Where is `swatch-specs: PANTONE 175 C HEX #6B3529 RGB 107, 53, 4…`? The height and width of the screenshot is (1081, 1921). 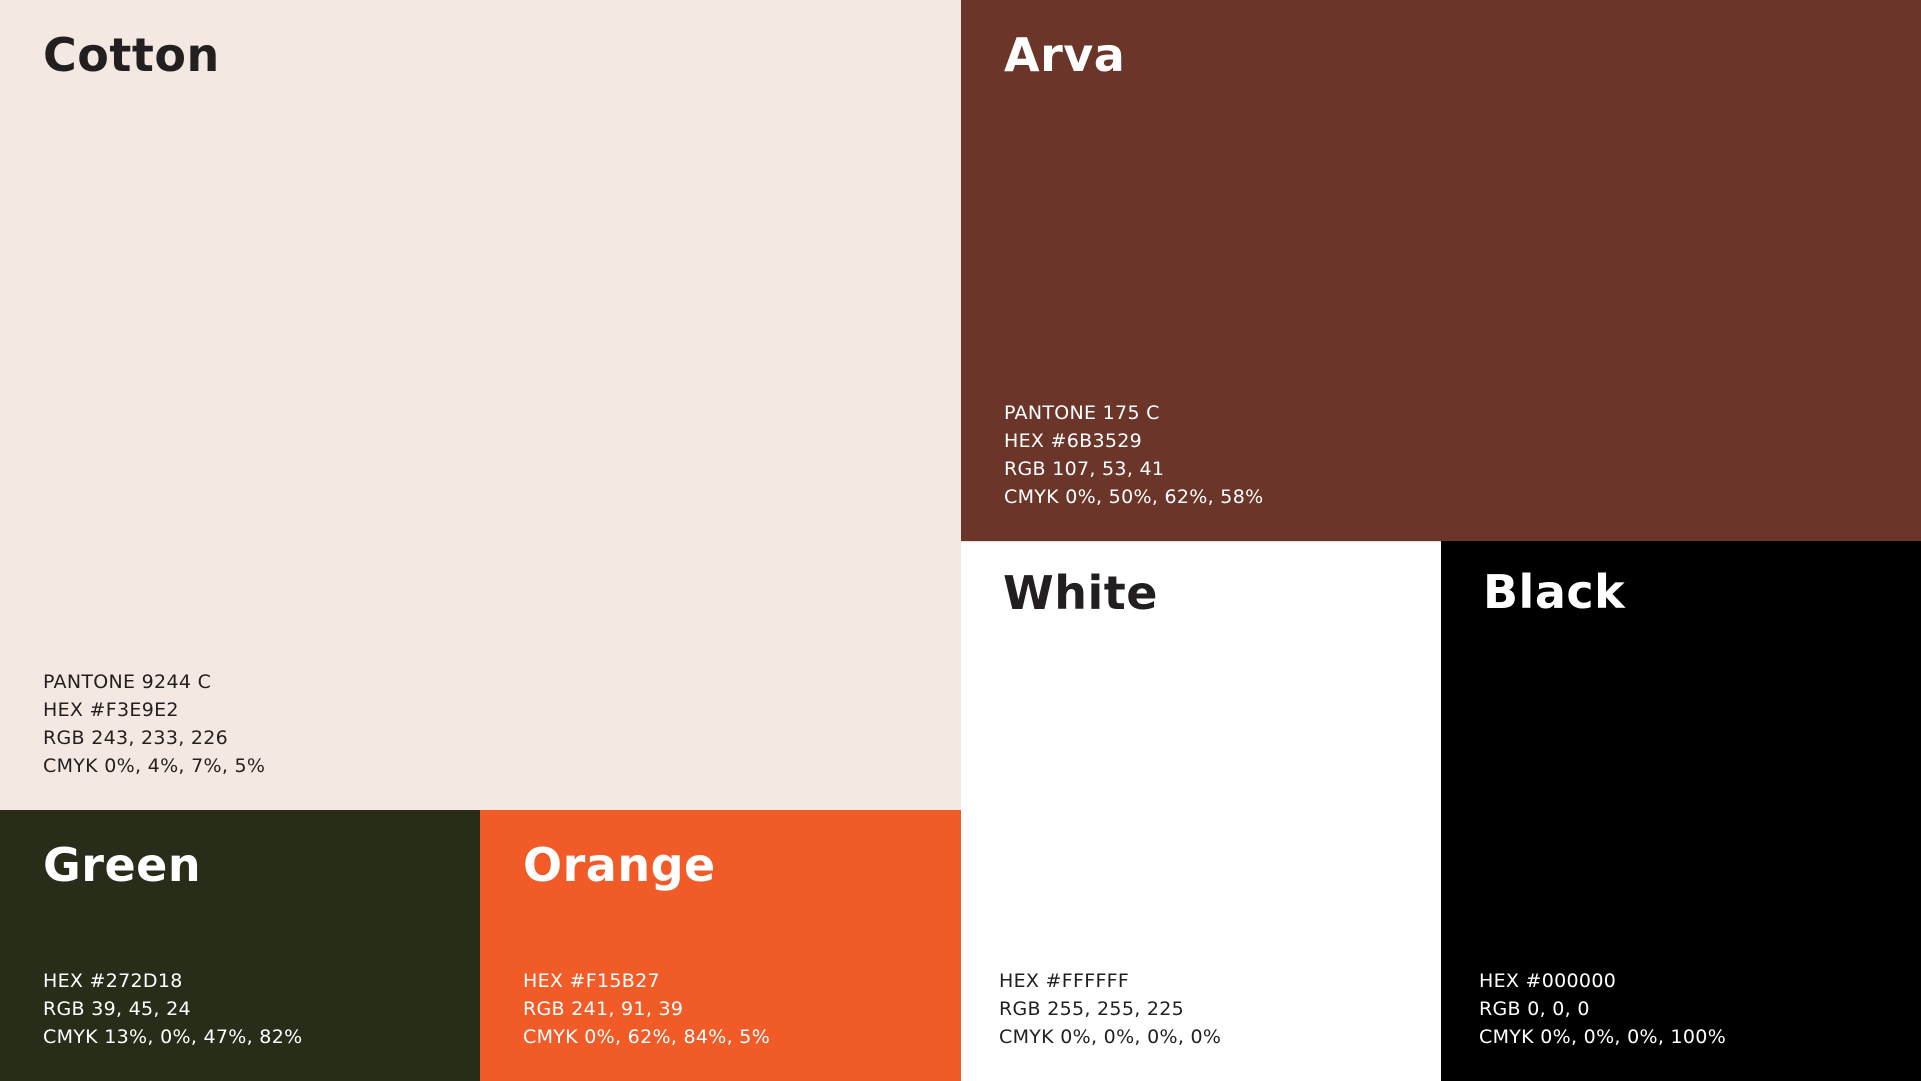
swatch-specs: PANTONE 175 C HEX #6B3529 RGB 107, 53, 4… is located at coordinates (1133, 455).